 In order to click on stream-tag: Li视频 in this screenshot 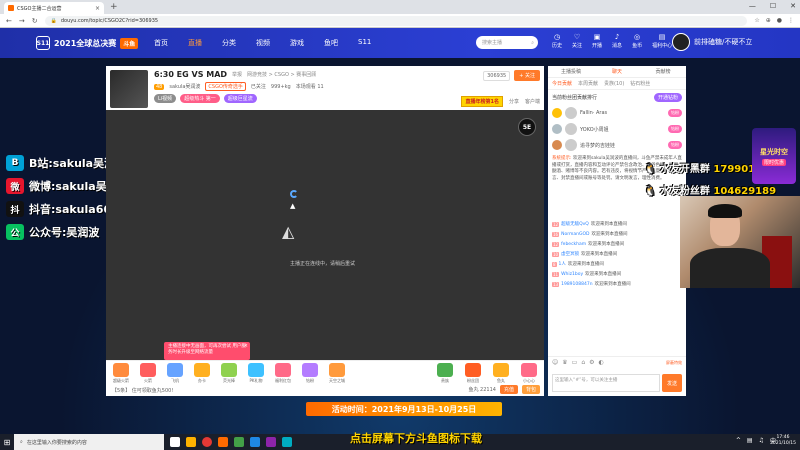, I will do `click(165, 98)`.